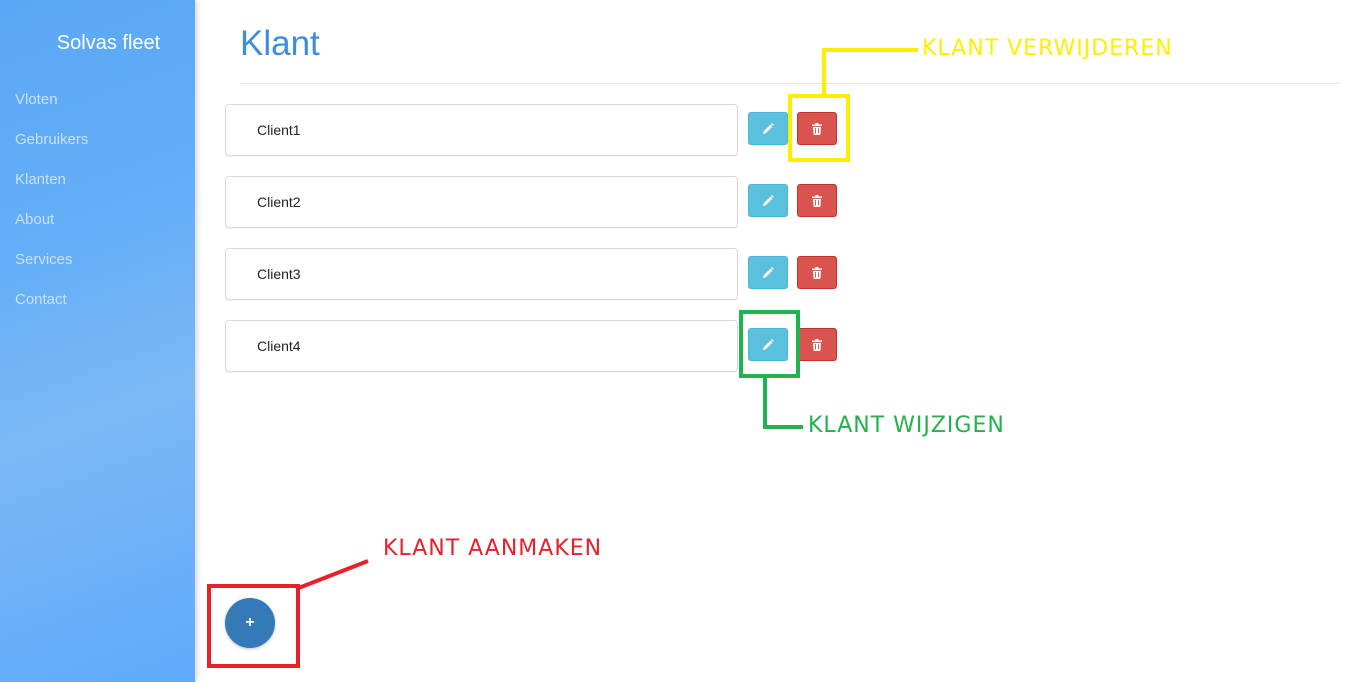  I want to click on page-title: Klant, so click(280, 43).